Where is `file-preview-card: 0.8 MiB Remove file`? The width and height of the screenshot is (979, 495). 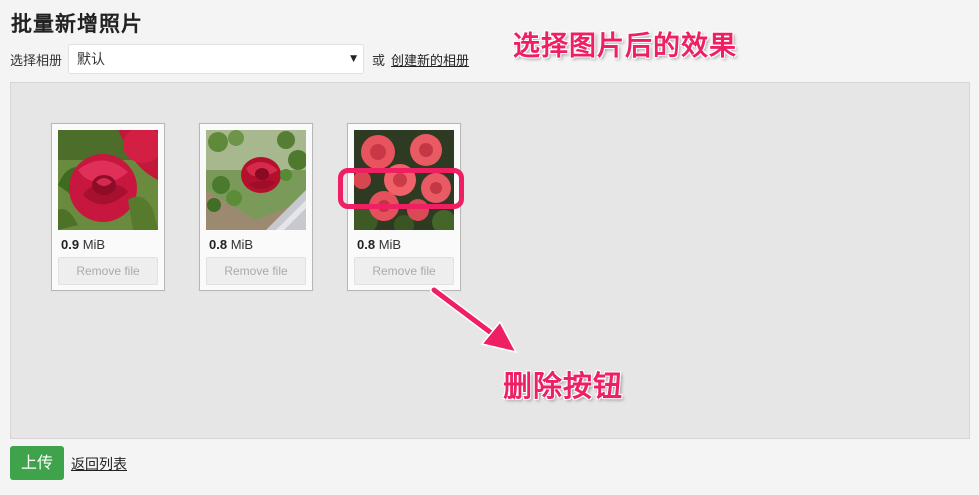 file-preview-card: 0.8 MiB Remove file is located at coordinates (256, 207).